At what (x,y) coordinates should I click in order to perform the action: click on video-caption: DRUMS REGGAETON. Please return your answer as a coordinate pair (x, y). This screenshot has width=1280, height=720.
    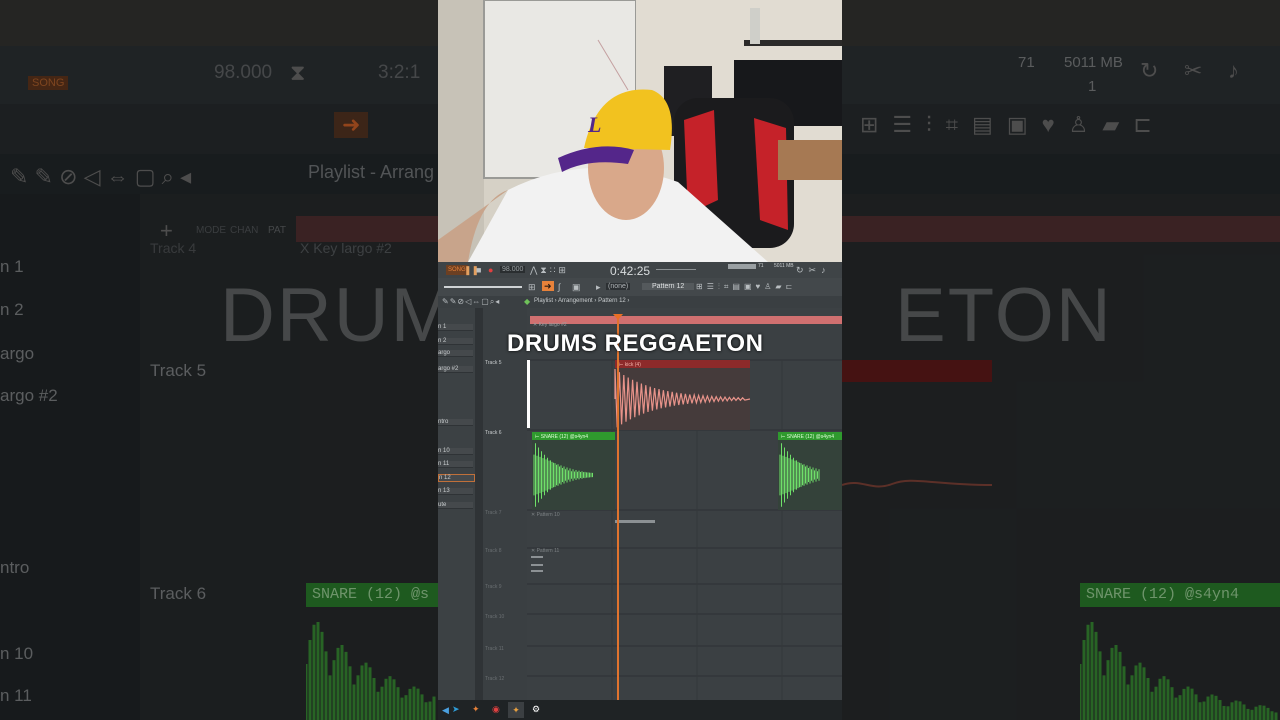
    Looking at the image, I should click on (635, 343).